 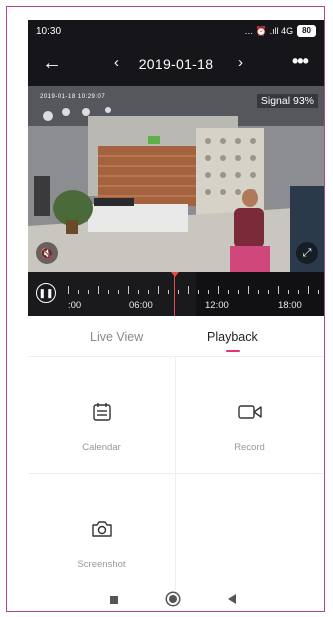 I want to click on screenshot-label: Screenshot, so click(x=101, y=564).